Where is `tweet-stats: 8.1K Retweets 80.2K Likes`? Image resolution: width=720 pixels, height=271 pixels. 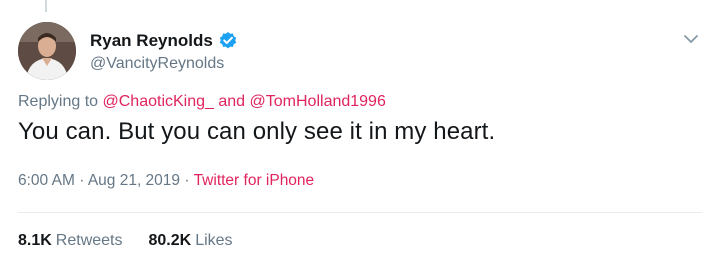
tweet-stats: 8.1K Retweets 80.2K Likes is located at coordinates (138, 241).